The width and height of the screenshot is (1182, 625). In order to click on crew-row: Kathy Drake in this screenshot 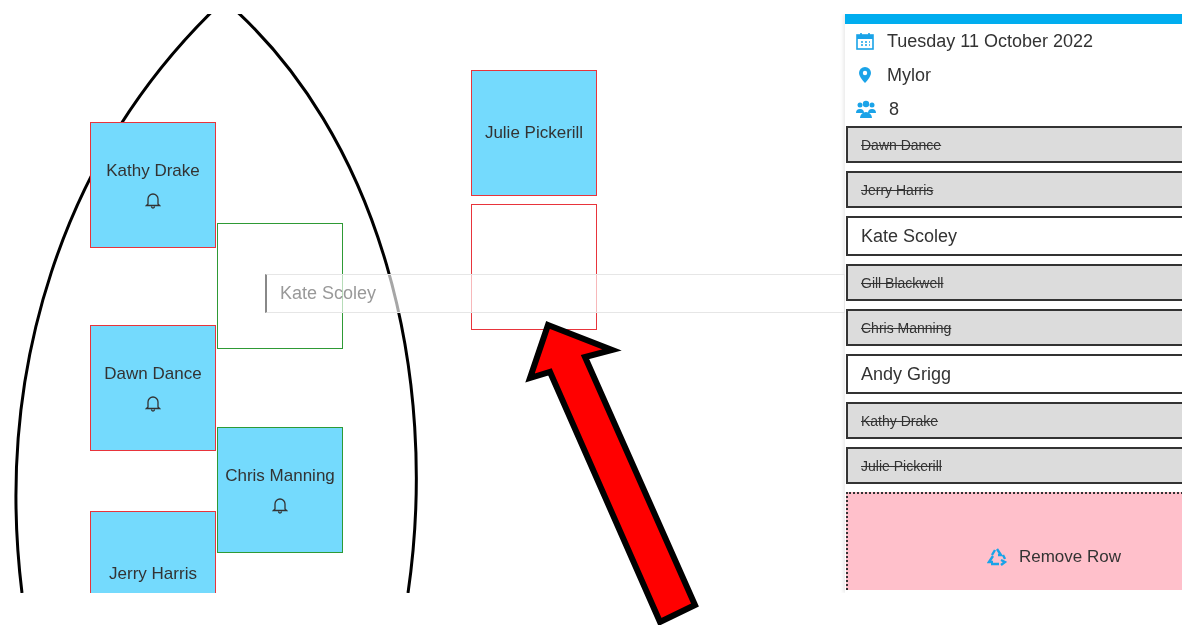, I will do `click(1014, 420)`.